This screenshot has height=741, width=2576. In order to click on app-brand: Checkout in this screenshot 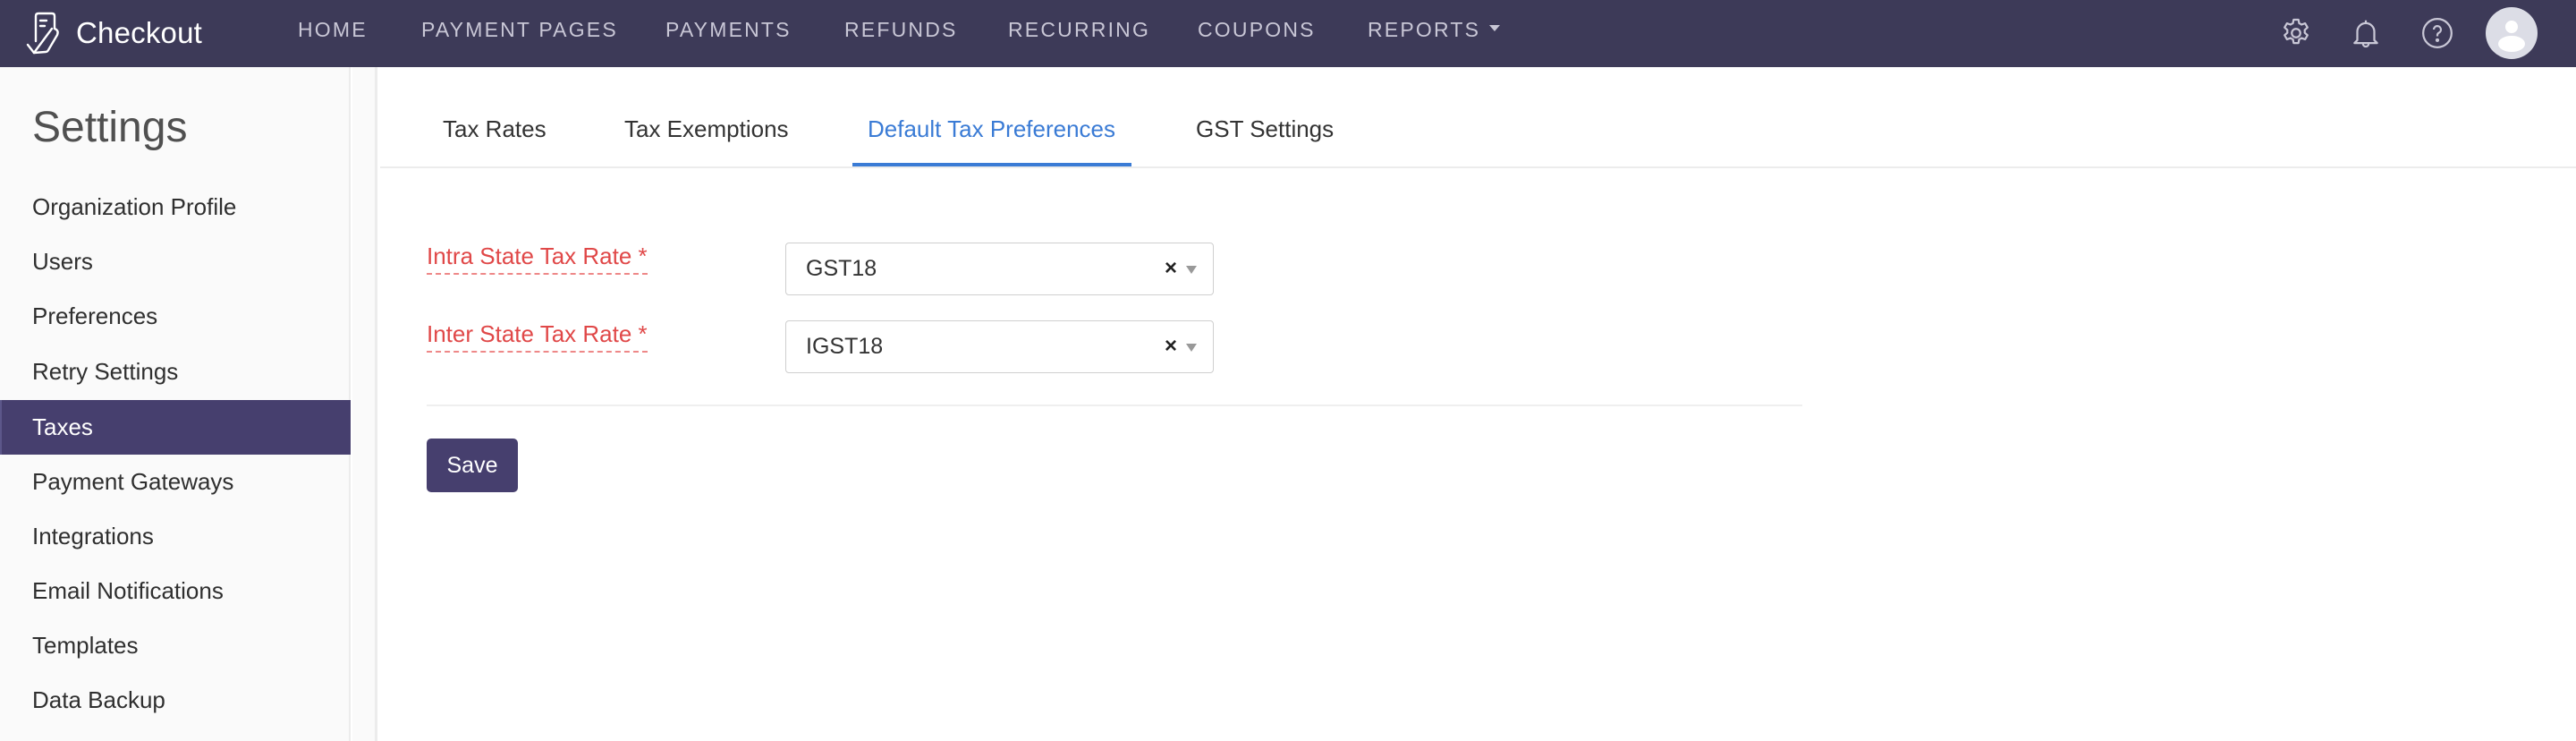, I will do `click(113, 33)`.